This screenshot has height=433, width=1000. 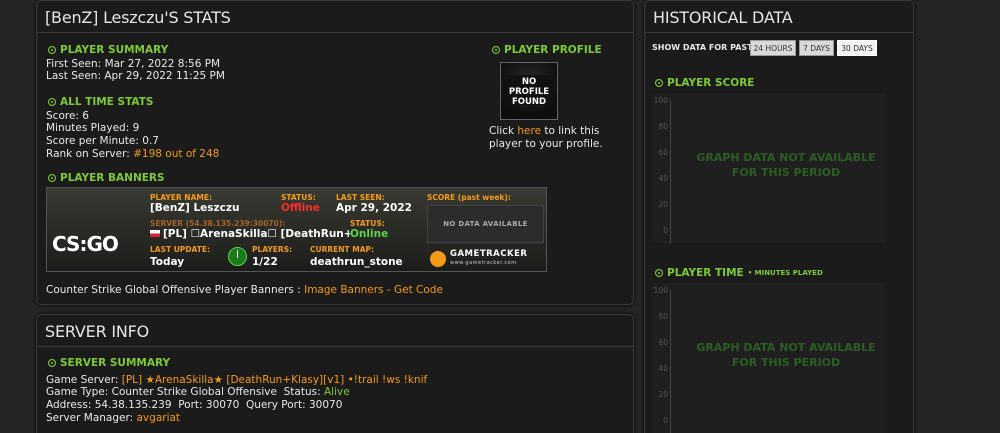 I want to click on banner-map-label: CURRENT MAP:, so click(x=342, y=249).